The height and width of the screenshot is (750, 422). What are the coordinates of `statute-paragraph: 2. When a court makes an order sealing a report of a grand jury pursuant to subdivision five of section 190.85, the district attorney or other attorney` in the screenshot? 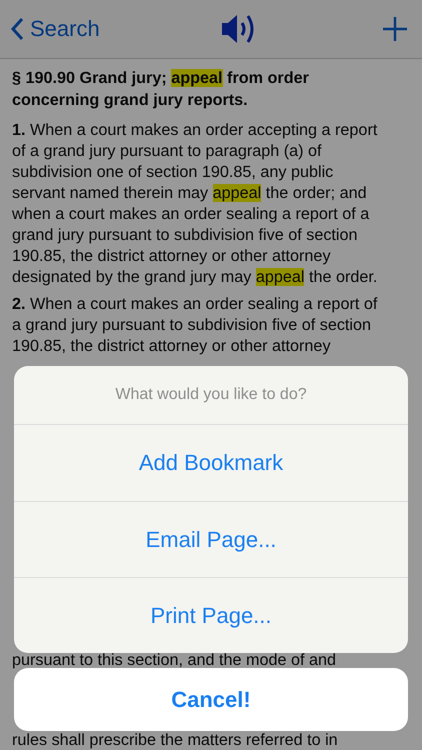 It's located at (195, 325).